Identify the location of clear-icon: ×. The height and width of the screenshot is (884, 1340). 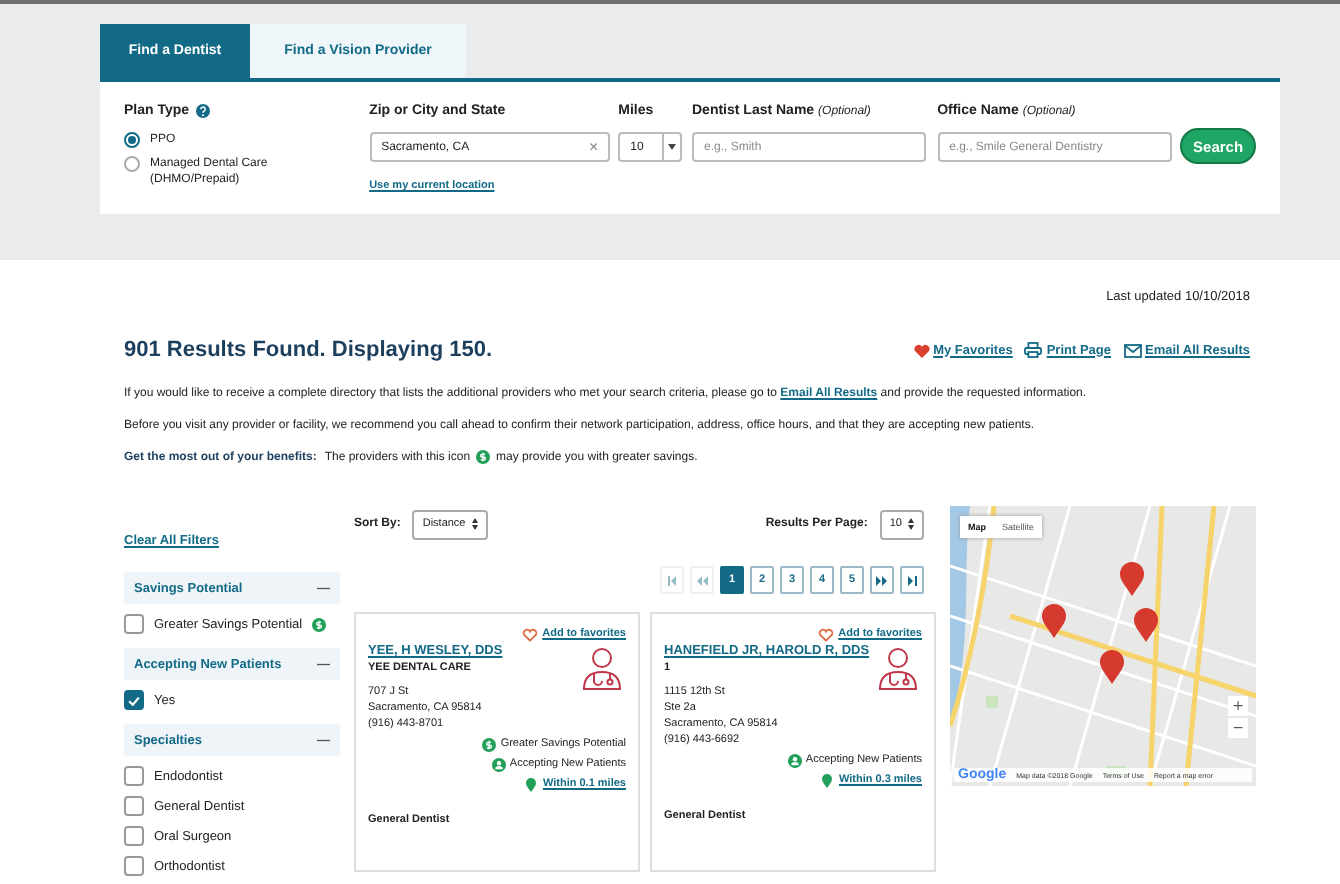
(593, 147).